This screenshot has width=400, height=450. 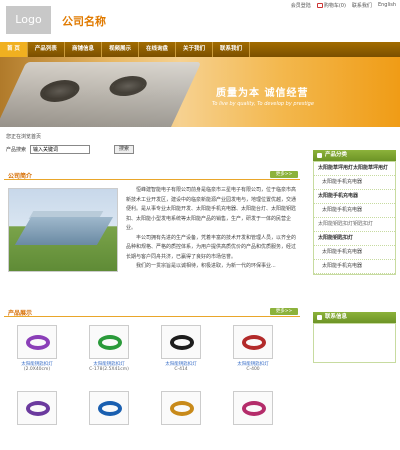 What do you see at coordinates (319, 5) in the screenshot?
I see `cart-icon` at bounding box center [319, 5].